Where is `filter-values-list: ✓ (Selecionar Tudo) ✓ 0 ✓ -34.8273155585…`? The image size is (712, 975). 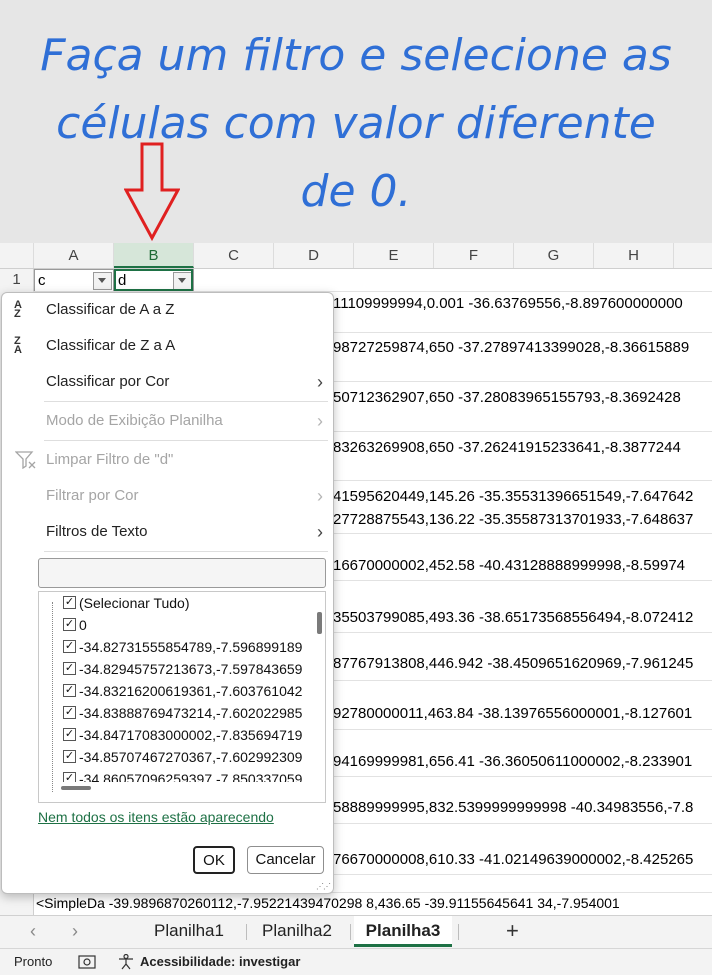
filter-values-list: ✓ (Selecionar Tudo) ✓ 0 ✓ -34.8273155585… is located at coordinates (182, 697).